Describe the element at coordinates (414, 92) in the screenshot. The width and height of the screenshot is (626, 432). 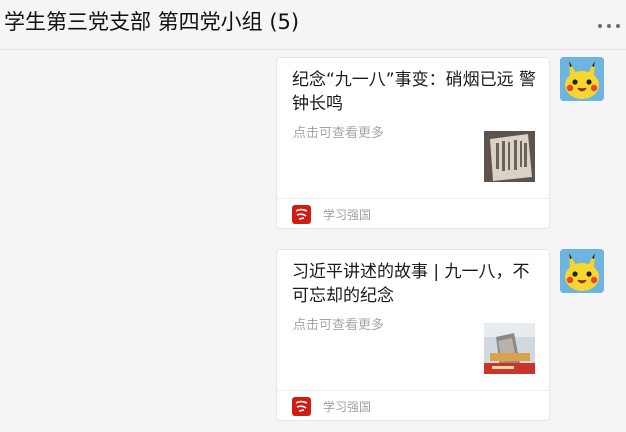
I see `article-title: 纪念“九一八”事变：硝烟已远 警钟长鸣` at that location.